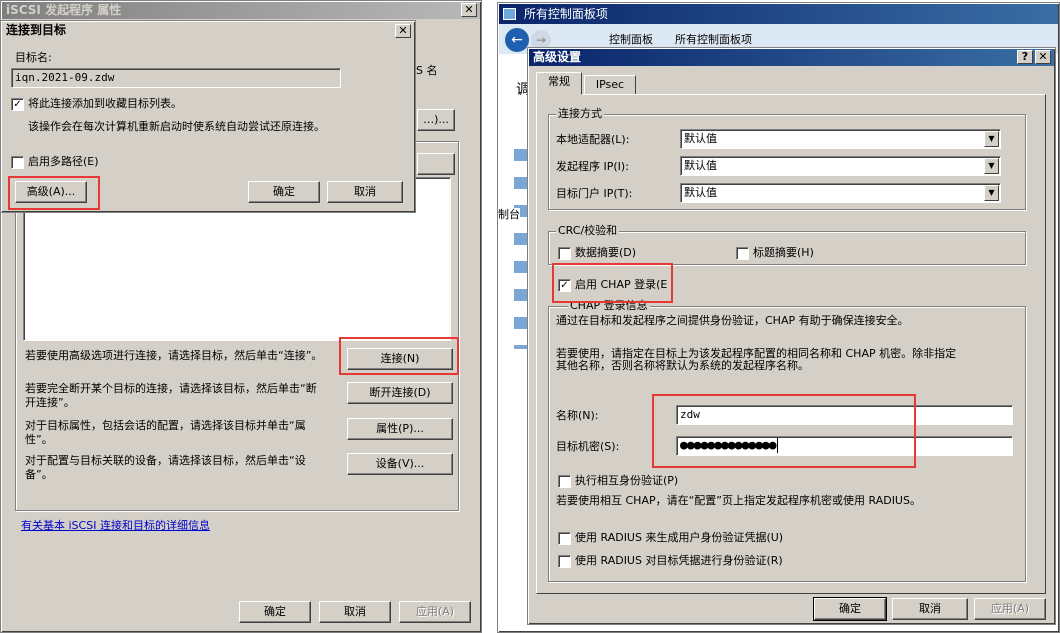 Image resolution: width=1060 pixels, height=633 pixels. What do you see at coordinates (840, 166) in the screenshot?
I see `initiator-ip-select: 默认值 ▼` at bounding box center [840, 166].